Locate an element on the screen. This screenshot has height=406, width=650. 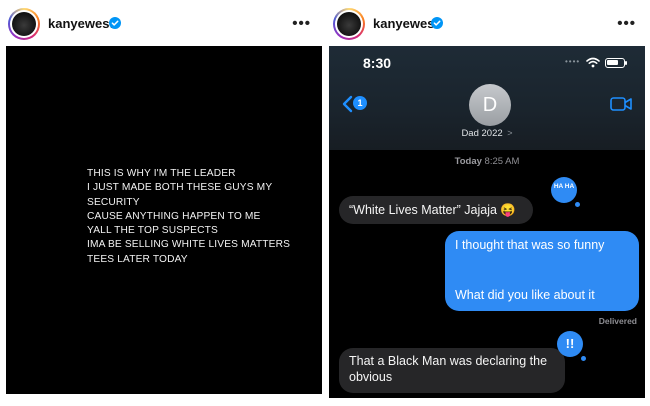
delivered-status: Delivered is located at coordinates (617, 321).